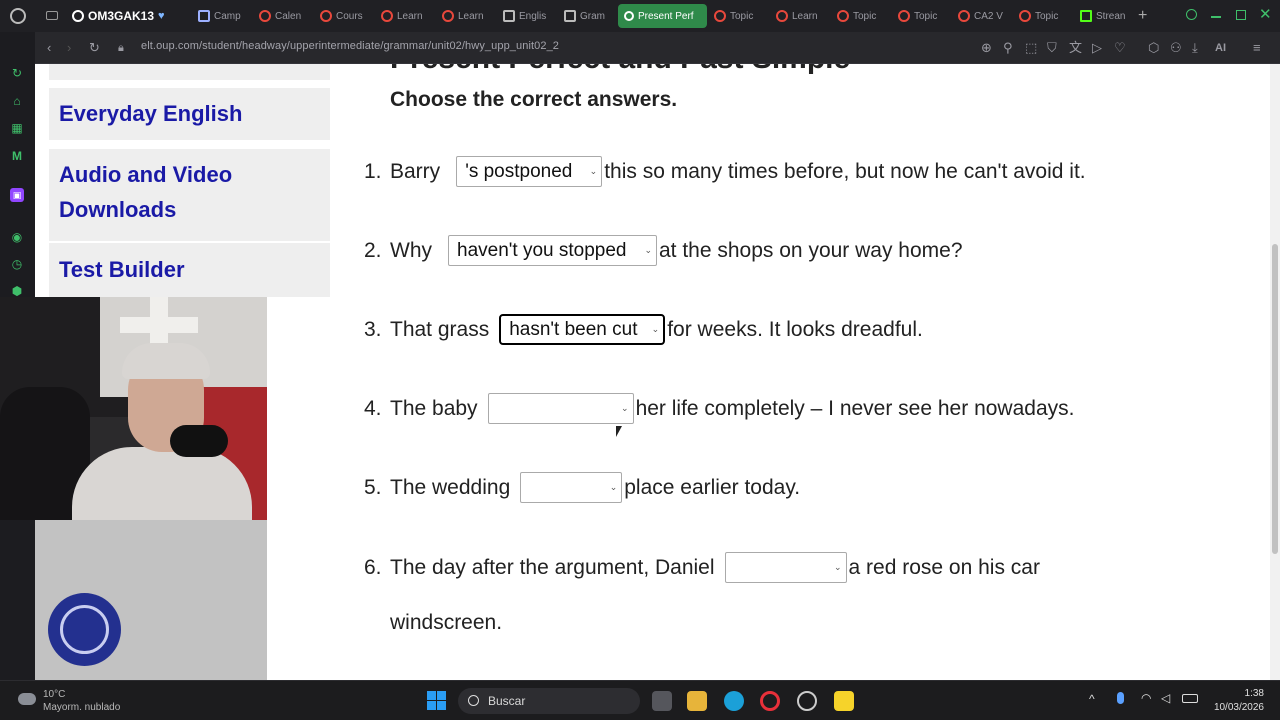  I want to click on volume-icon: ◁, so click(1165, 698).